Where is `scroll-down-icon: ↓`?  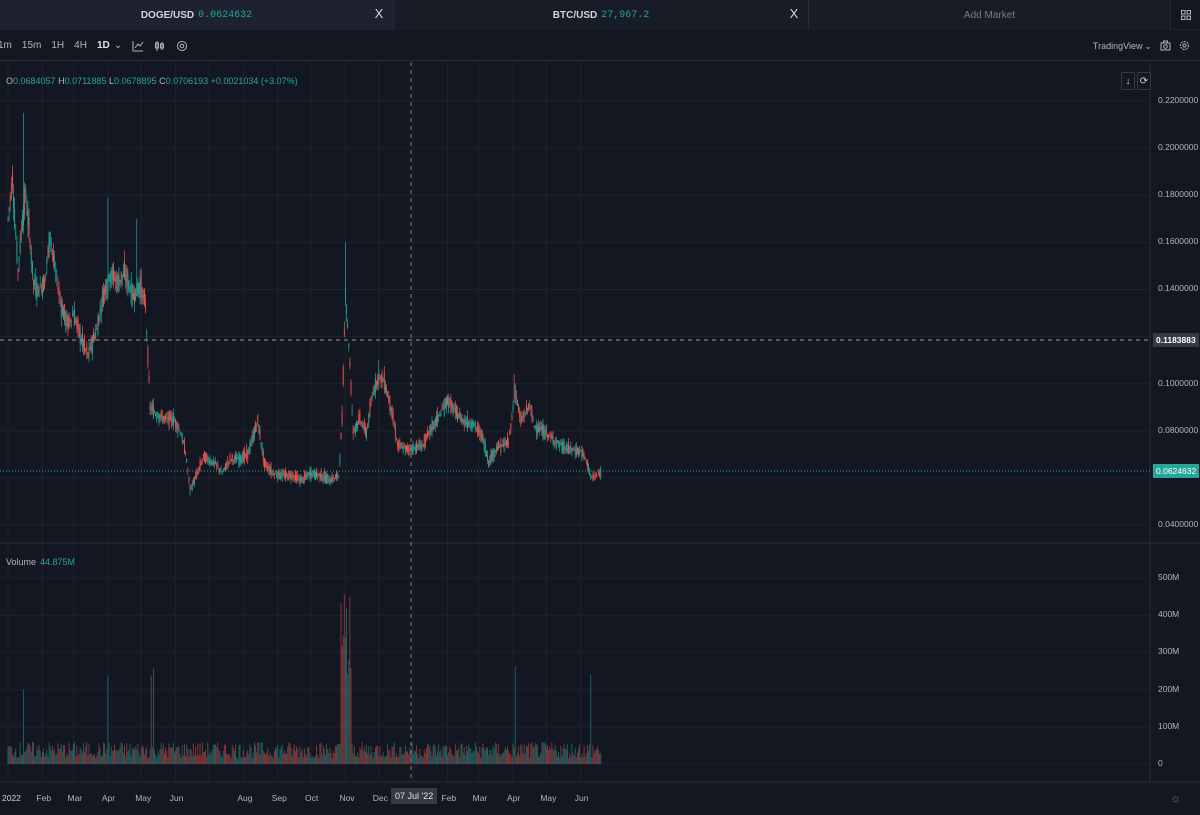 scroll-down-icon: ↓ is located at coordinates (1128, 81).